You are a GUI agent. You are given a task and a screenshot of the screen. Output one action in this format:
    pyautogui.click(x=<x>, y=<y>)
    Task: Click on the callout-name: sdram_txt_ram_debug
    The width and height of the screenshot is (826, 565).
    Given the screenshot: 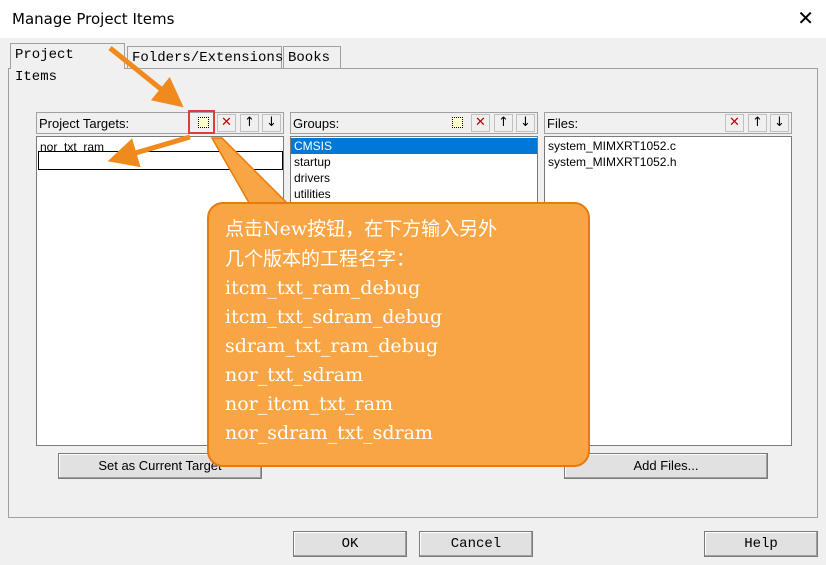 What is the action you would take?
    pyautogui.click(x=332, y=346)
    